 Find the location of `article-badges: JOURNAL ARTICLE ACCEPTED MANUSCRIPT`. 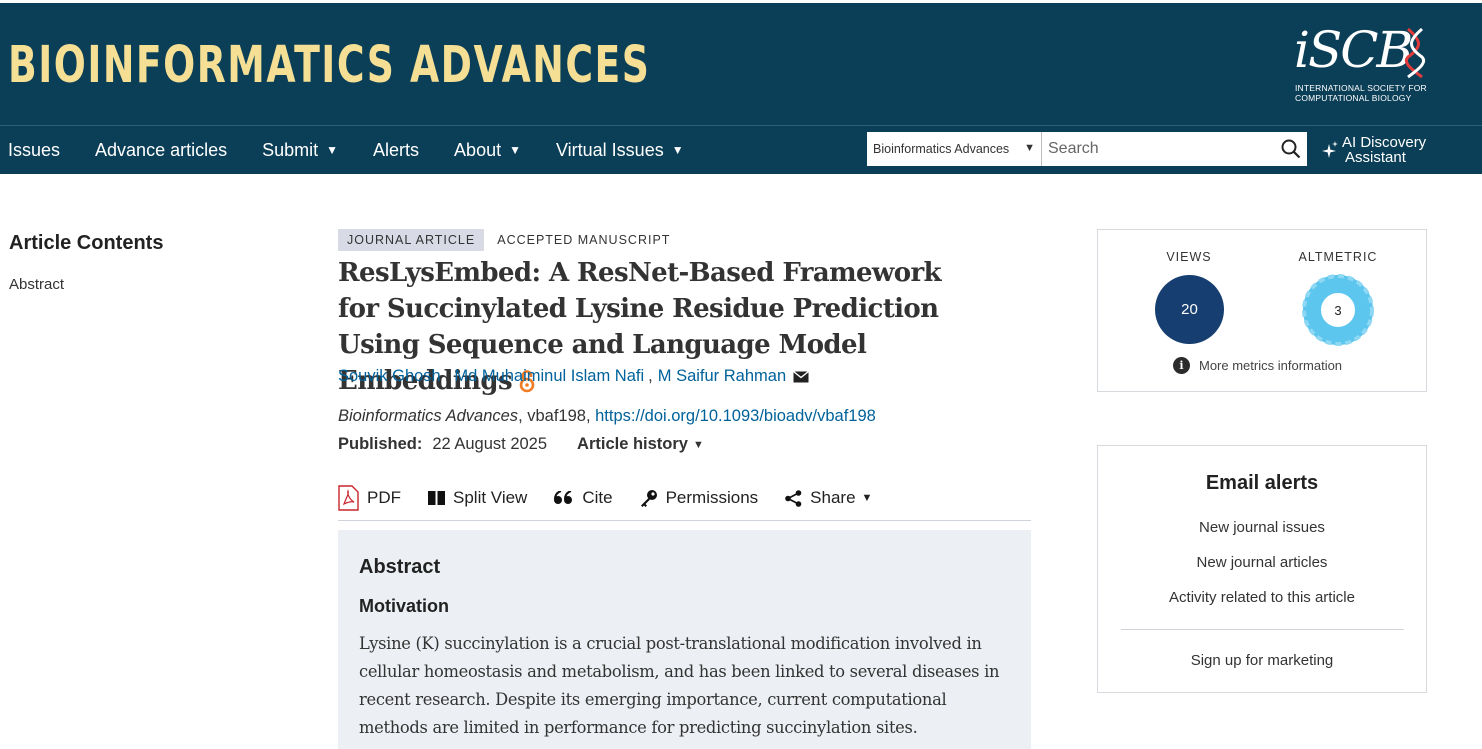

article-badges: JOURNAL ARTICLE ACCEPTED MANUSCRIPT is located at coordinates (504, 240).